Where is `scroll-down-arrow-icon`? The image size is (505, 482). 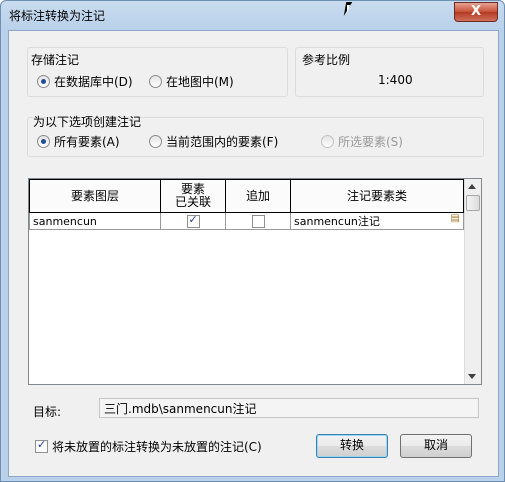
scroll-down-arrow-icon is located at coordinates (472, 376).